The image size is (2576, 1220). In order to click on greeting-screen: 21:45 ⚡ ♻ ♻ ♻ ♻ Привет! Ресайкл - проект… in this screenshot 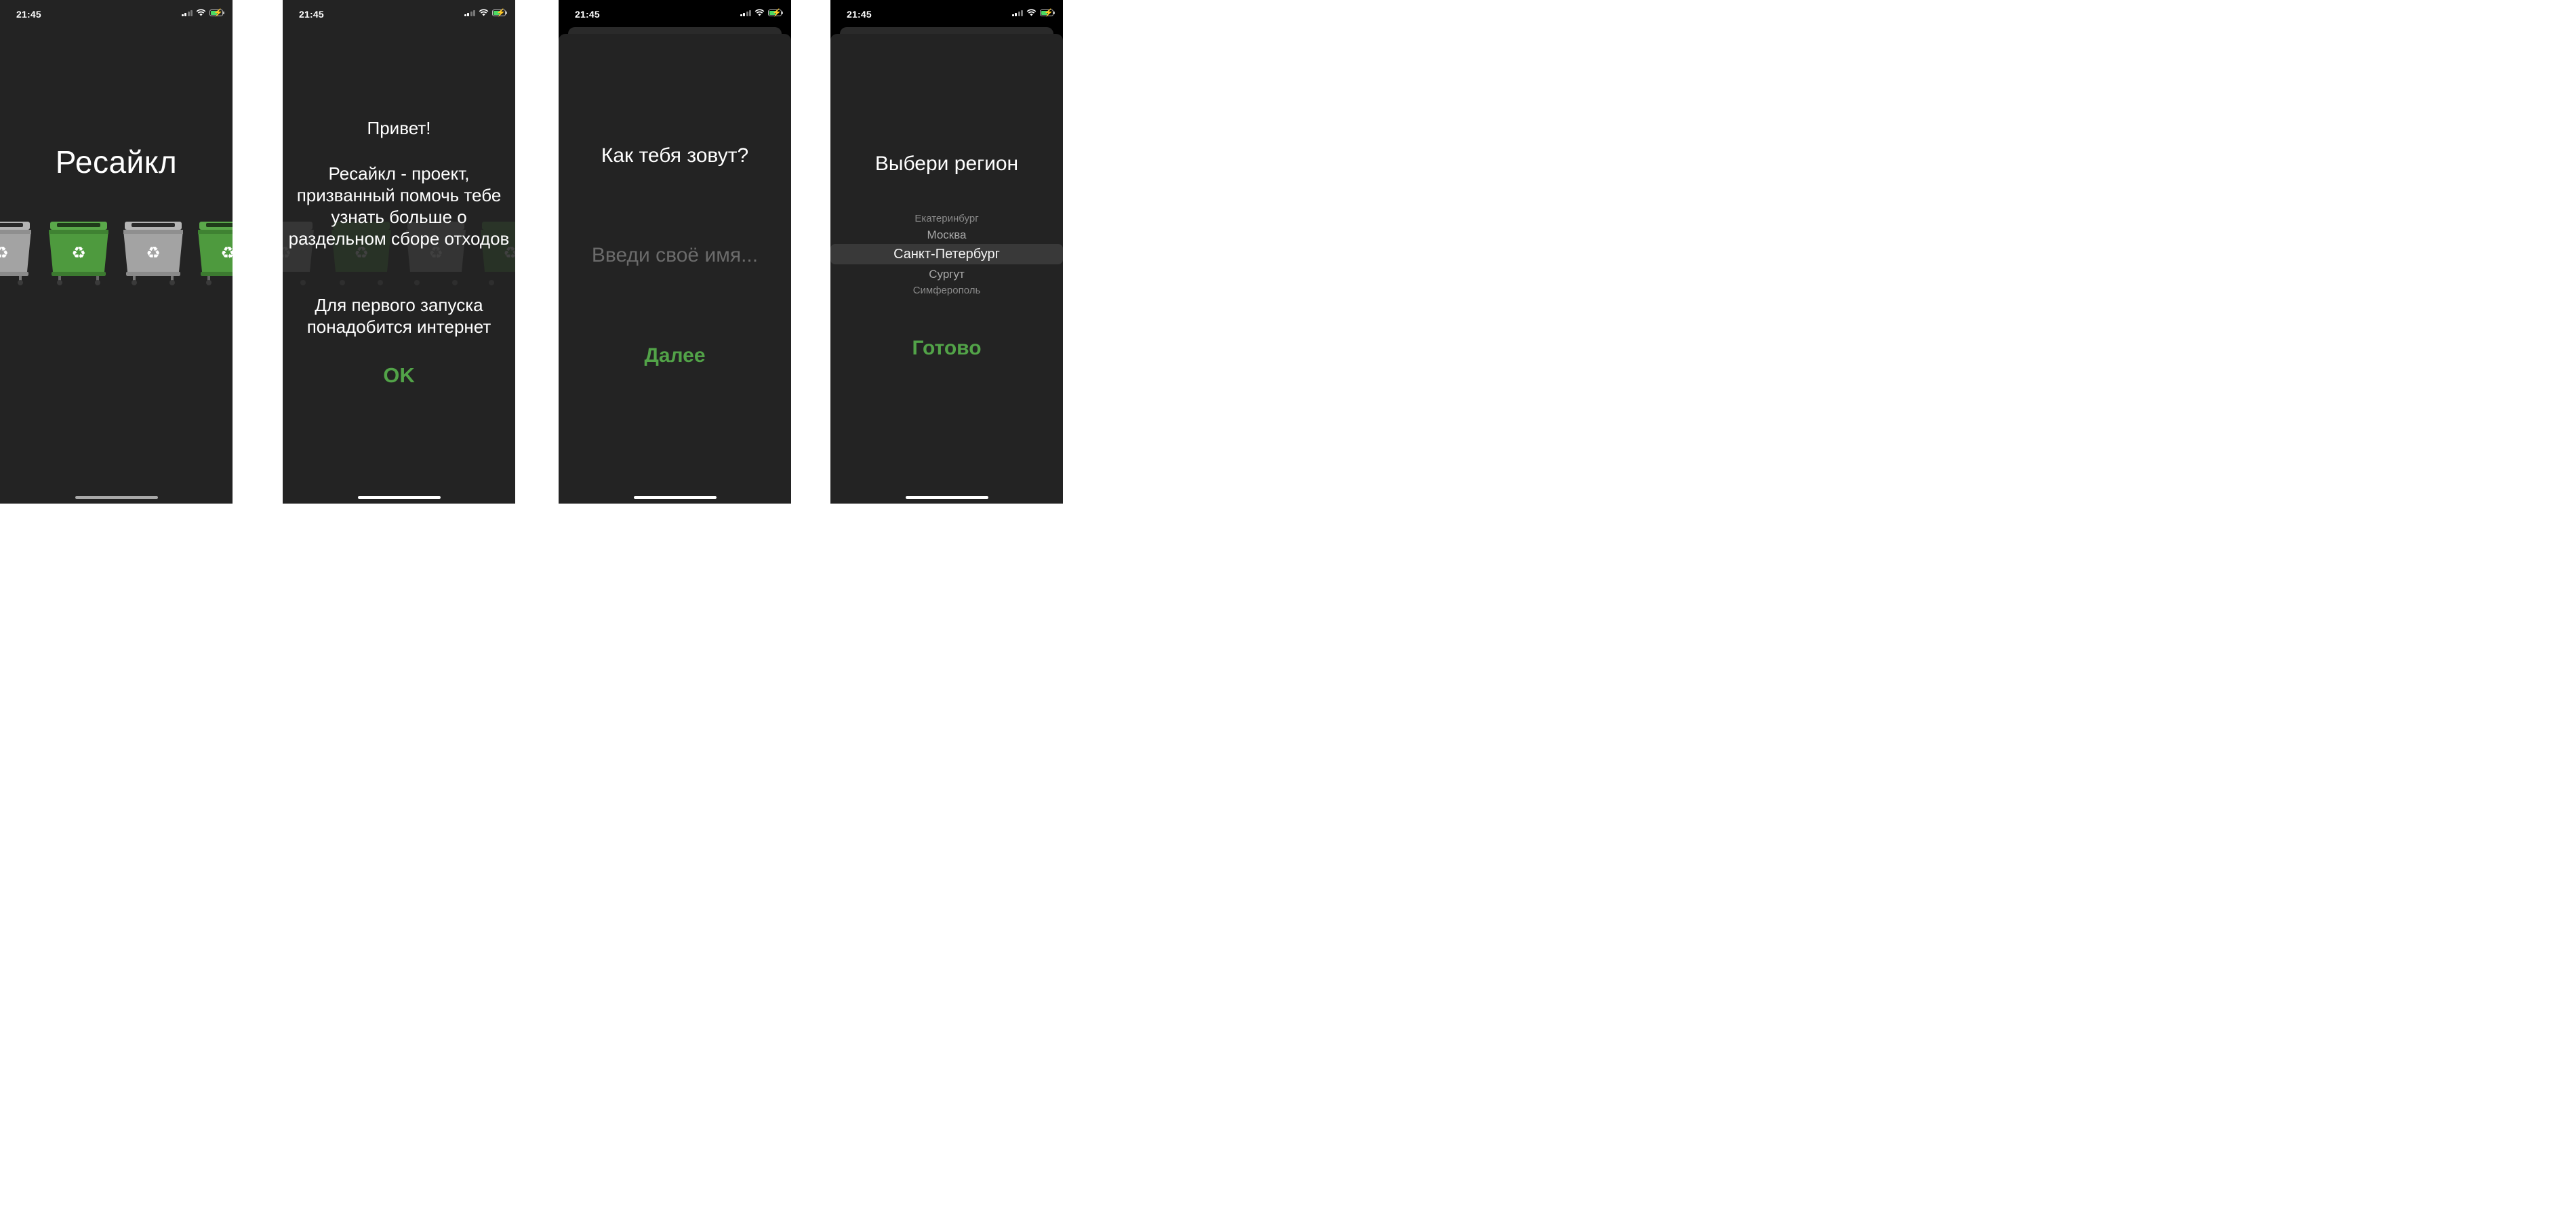, I will do `click(399, 252)`.